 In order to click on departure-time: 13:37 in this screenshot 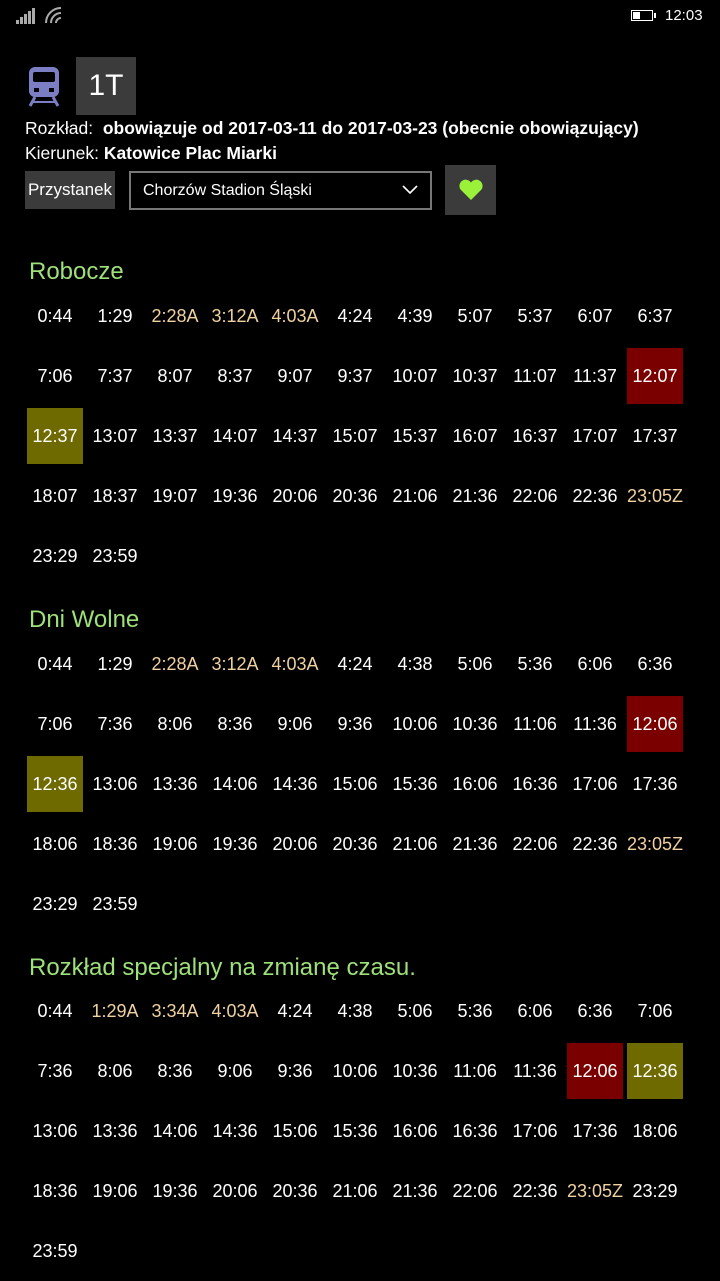, I will do `click(175, 436)`.